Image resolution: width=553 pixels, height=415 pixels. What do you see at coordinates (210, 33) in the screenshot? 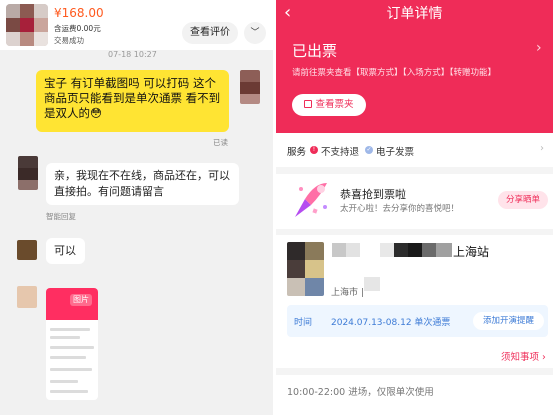
I see `view-review-button: 查看评价` at bounding box center [210, 33].